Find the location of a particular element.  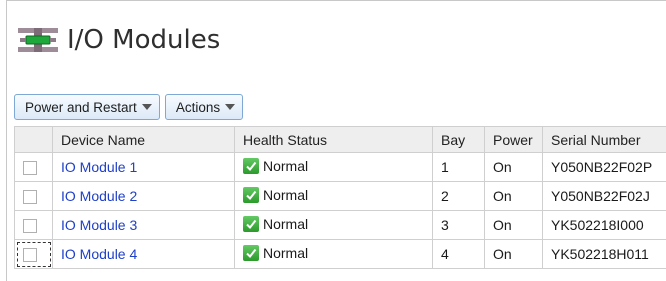

device-name-link: IO Module 1 is located at coordinates (99, 167).